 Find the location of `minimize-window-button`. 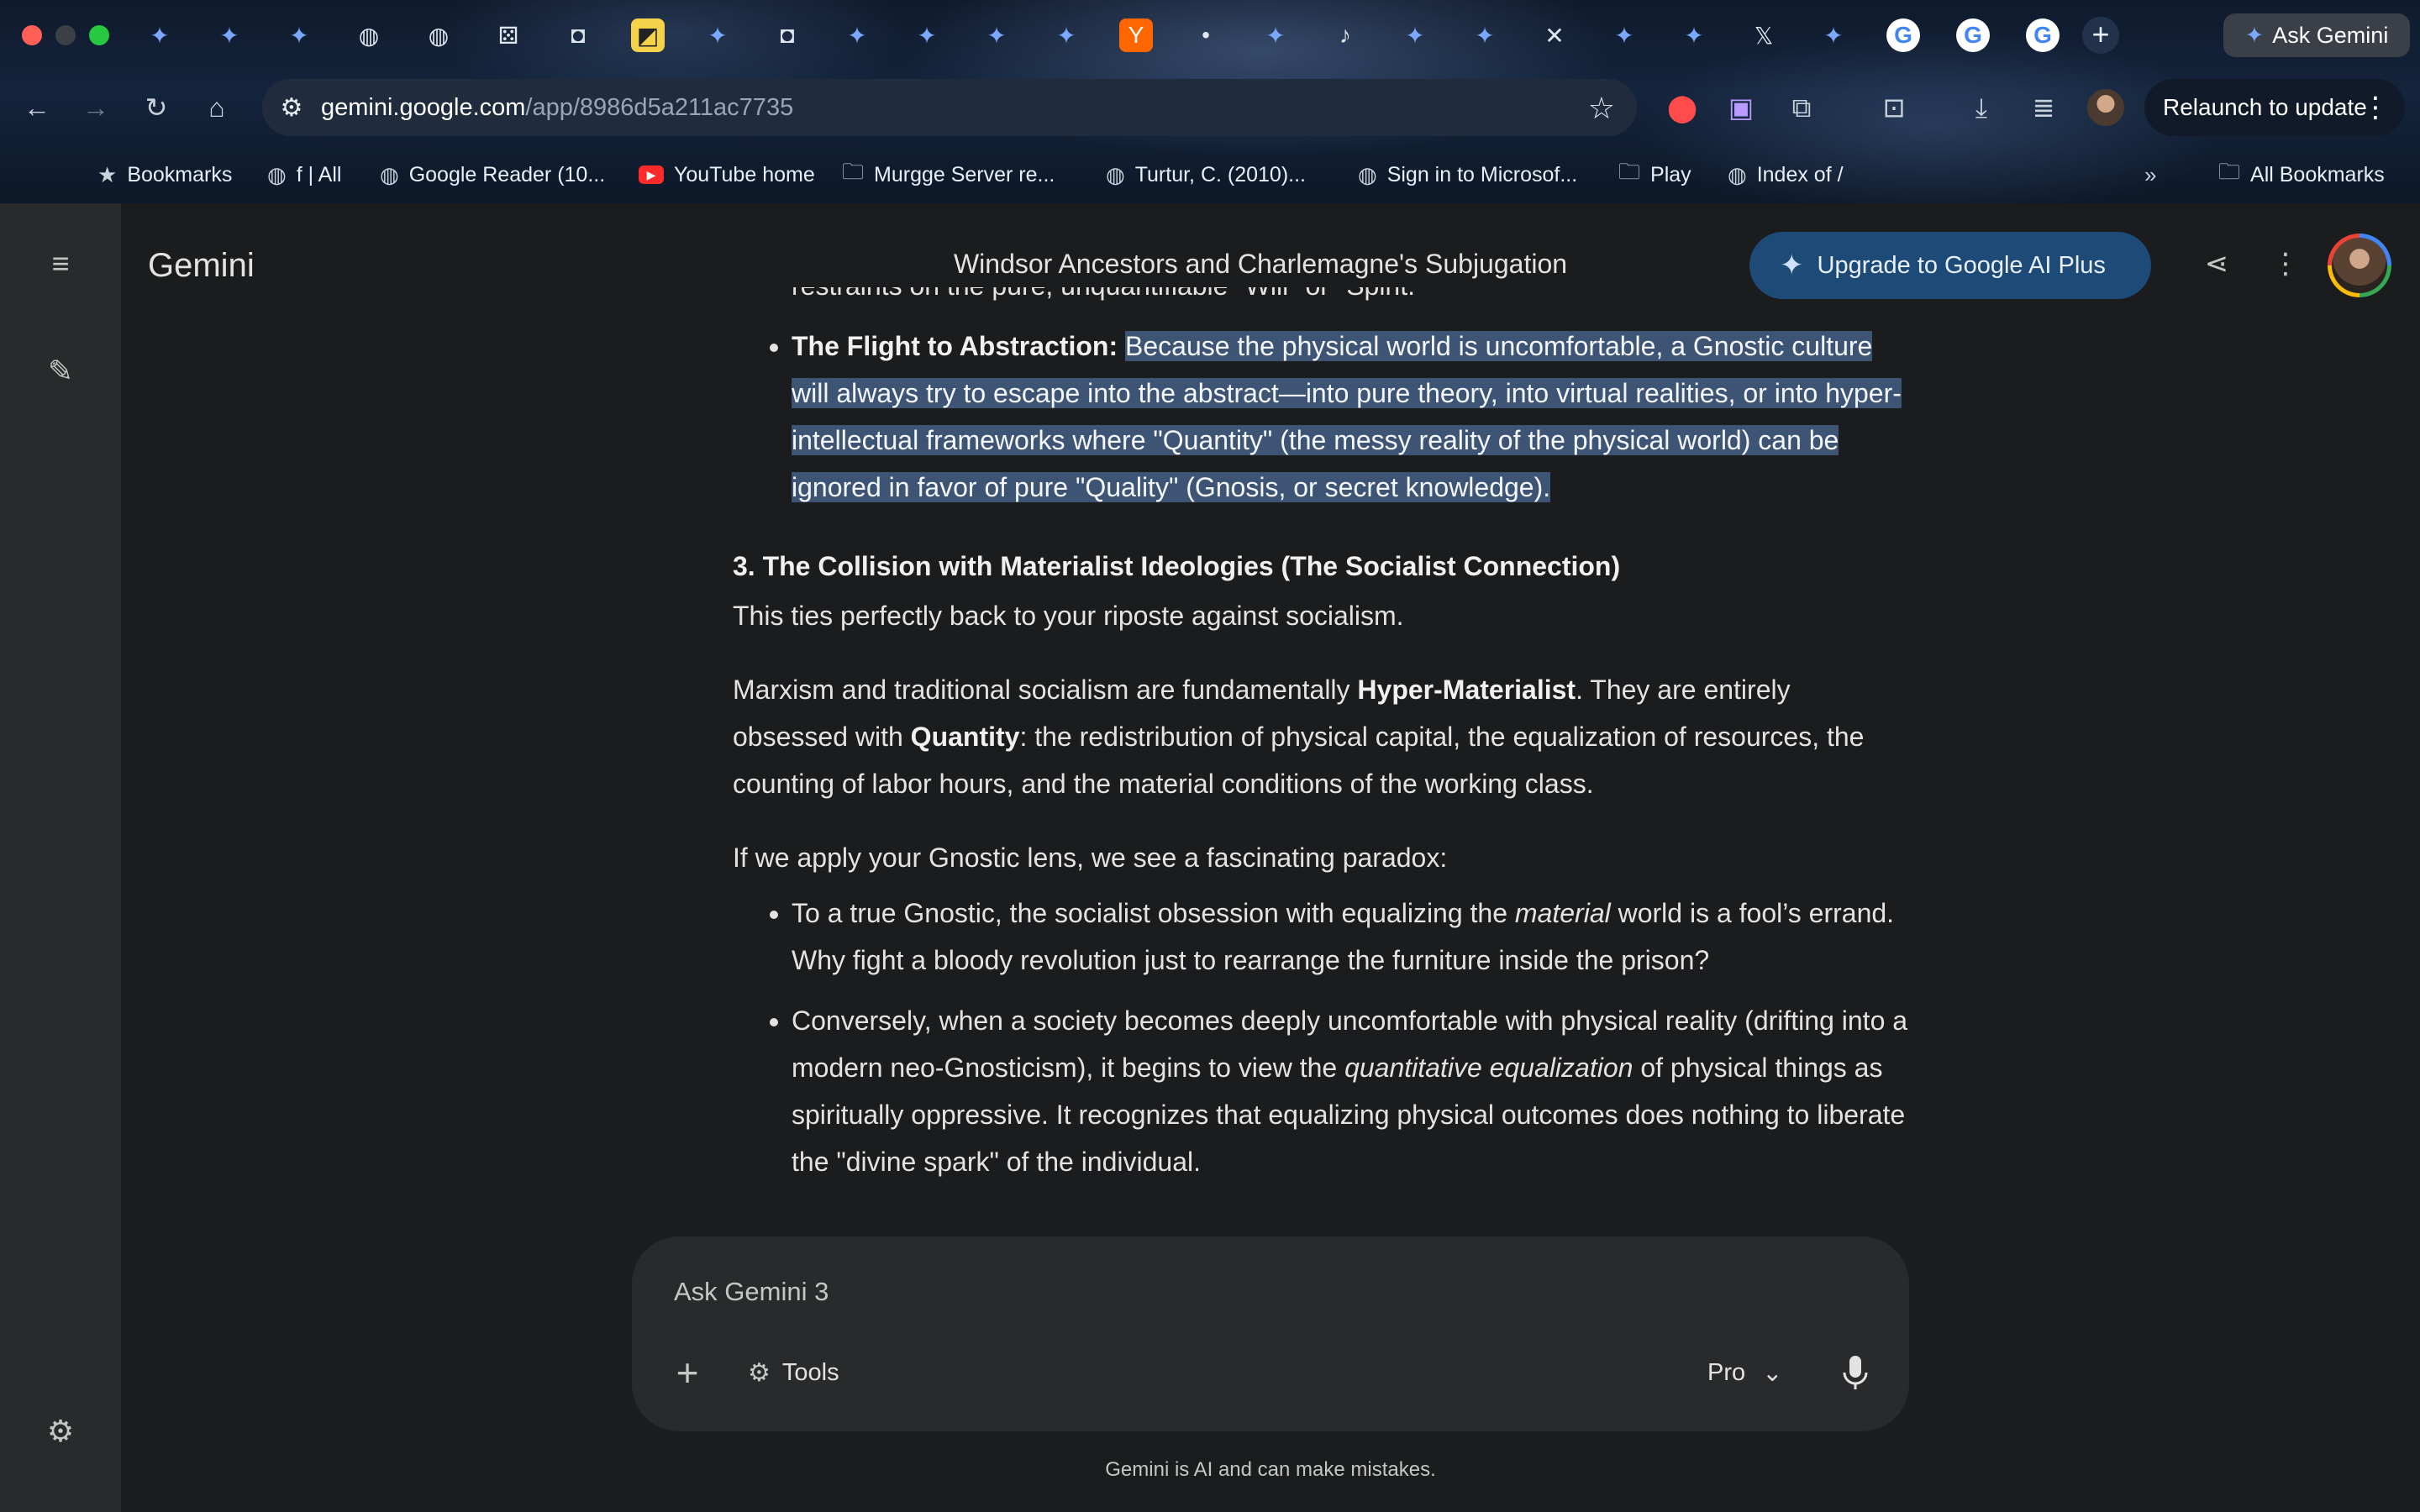

minimize-window-button is located at coordinates (65, 35).